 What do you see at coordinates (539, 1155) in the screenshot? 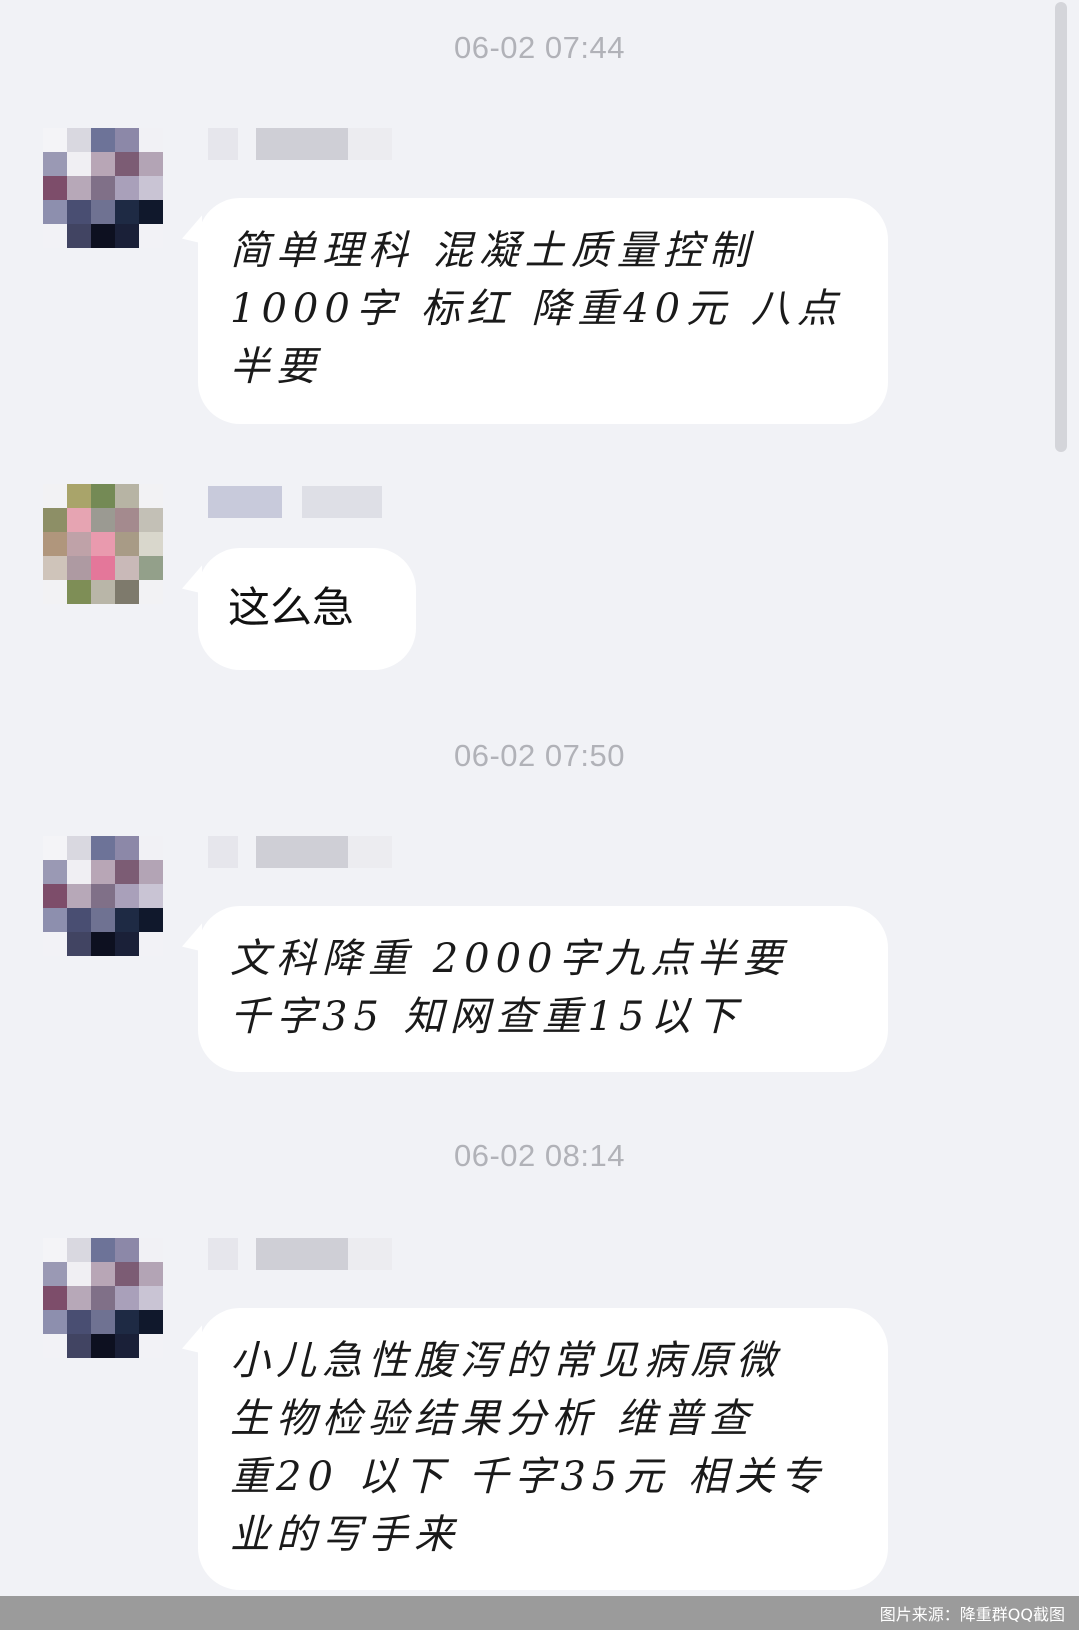
I see `timestamp: 06-02 08:14` at bounding box center [539, 1155].